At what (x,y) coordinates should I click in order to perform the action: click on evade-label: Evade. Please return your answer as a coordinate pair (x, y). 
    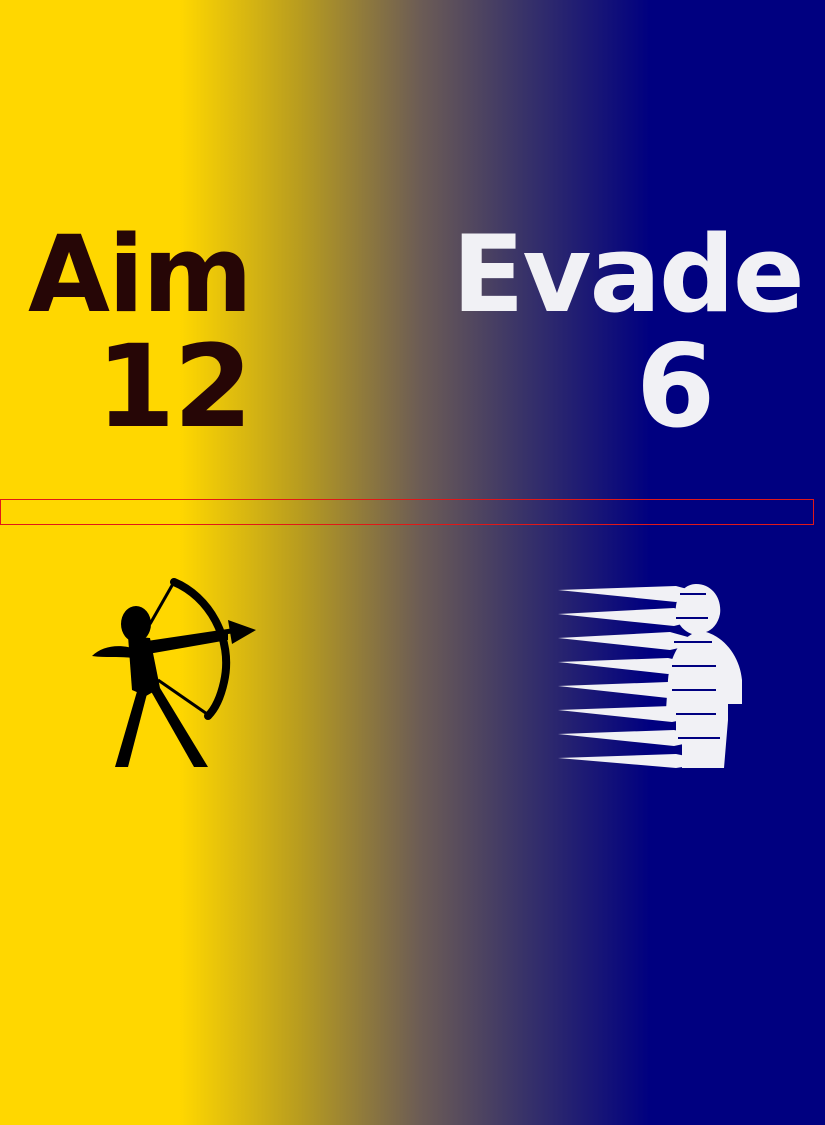
    Looking at the image, I should click on (628, 274).